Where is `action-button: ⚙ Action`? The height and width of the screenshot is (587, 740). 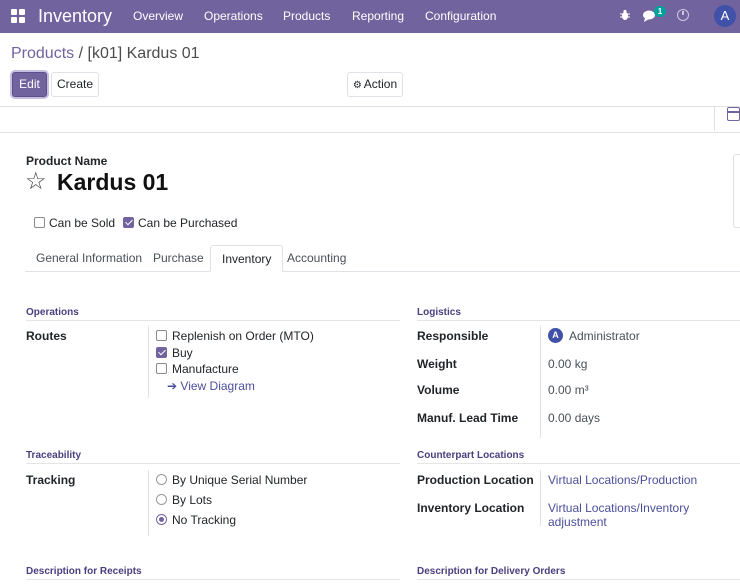 action-button: ⚙ Action is located at coordinates (375, 84).